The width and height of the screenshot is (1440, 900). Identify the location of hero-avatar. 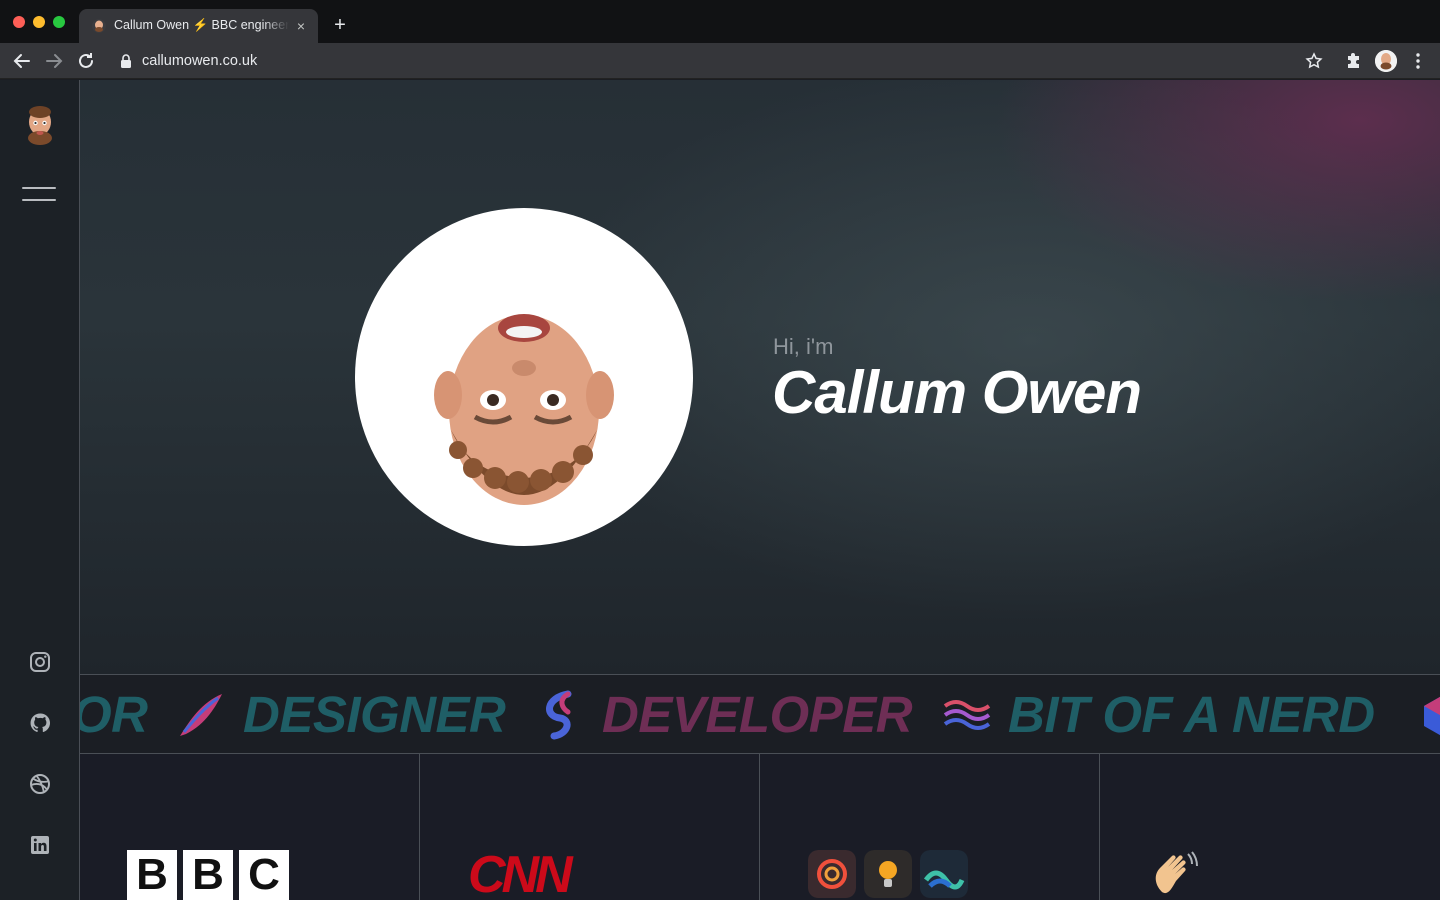
(524, 377).